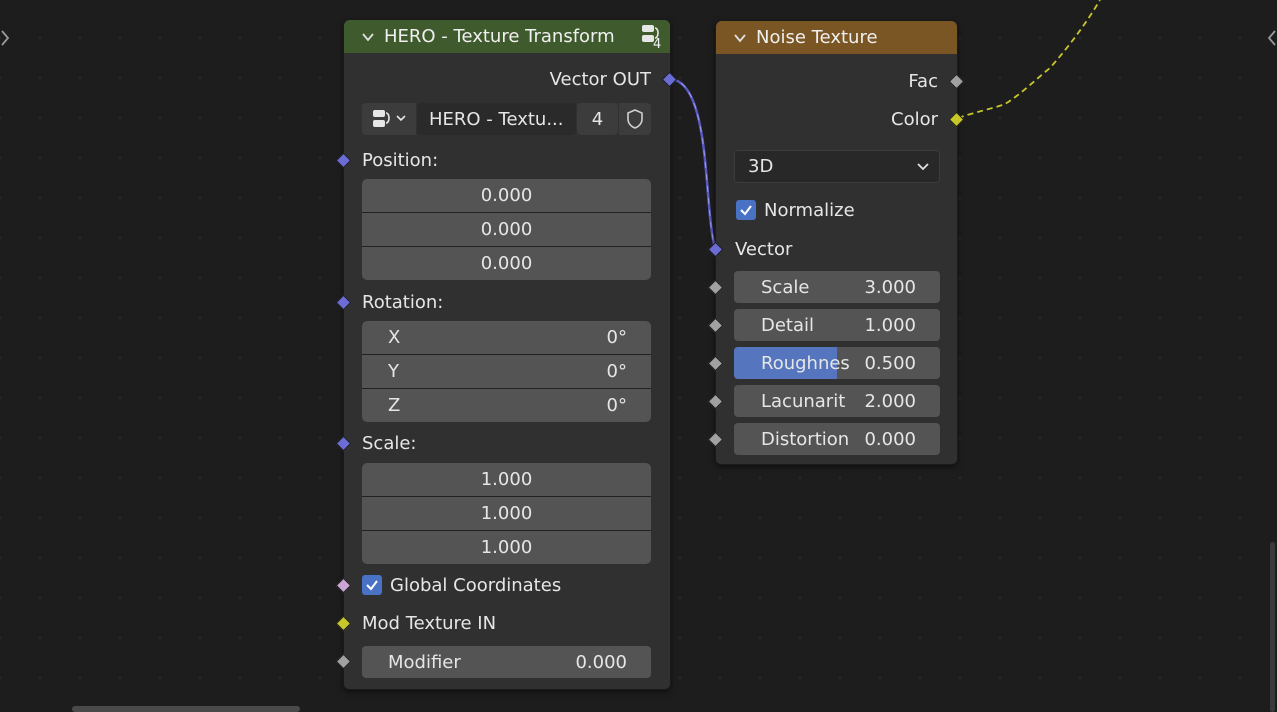 The height and width of the screenshot is (712, 1277). I want to click on vertical-scrollbar, so click(1272, 627).